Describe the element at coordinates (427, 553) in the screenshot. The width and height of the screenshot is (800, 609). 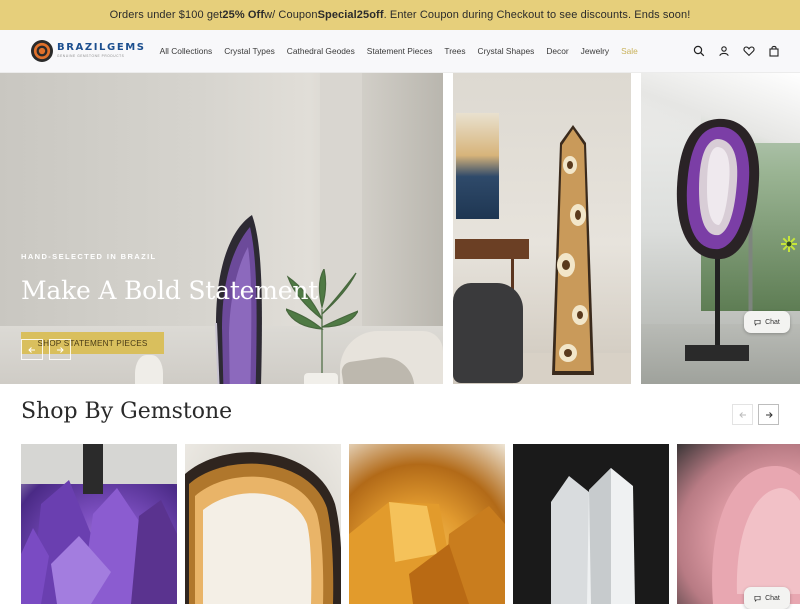
I see `citrine-crystal-image` at that location.